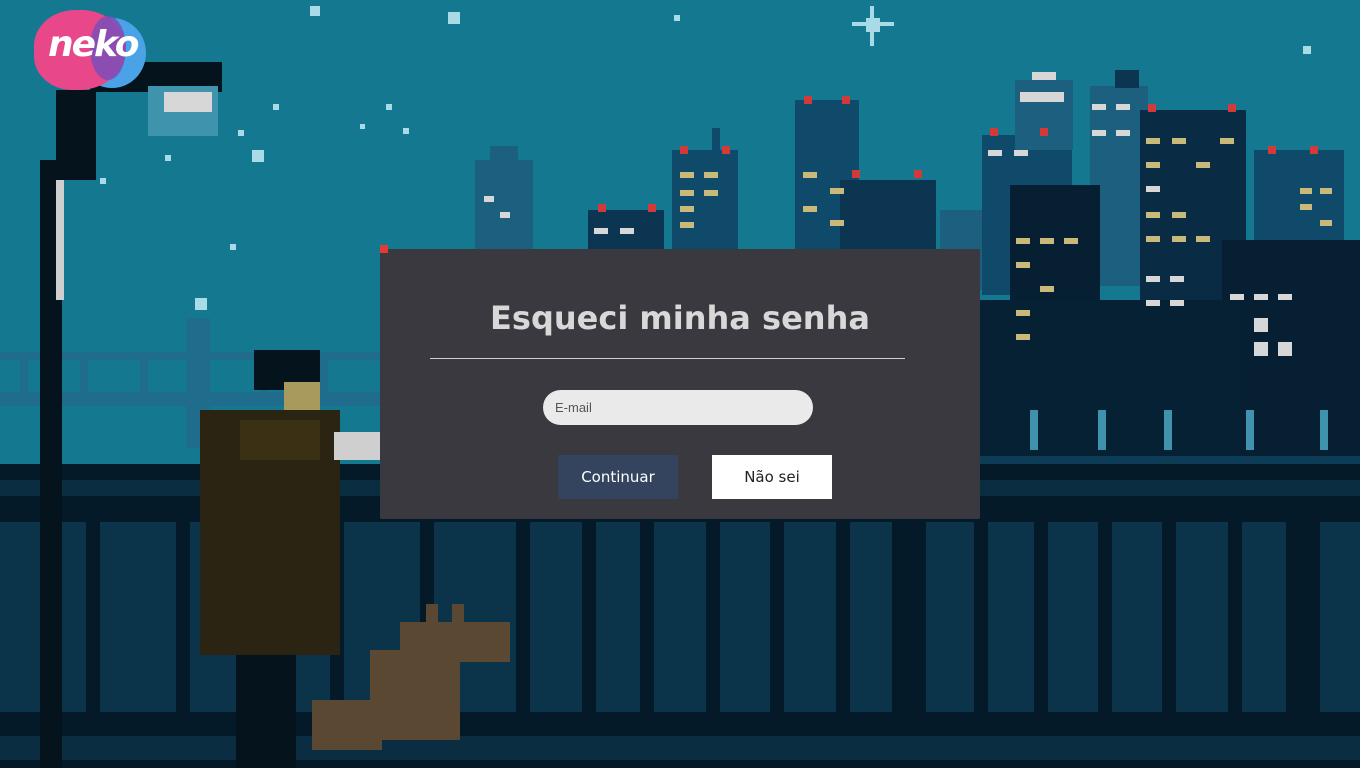 The image size is (1360, 768). What do you see at coordinates (618, 477) in the screenshot?
I see `continue-button: Continuar` at bounding box center [618, 477].